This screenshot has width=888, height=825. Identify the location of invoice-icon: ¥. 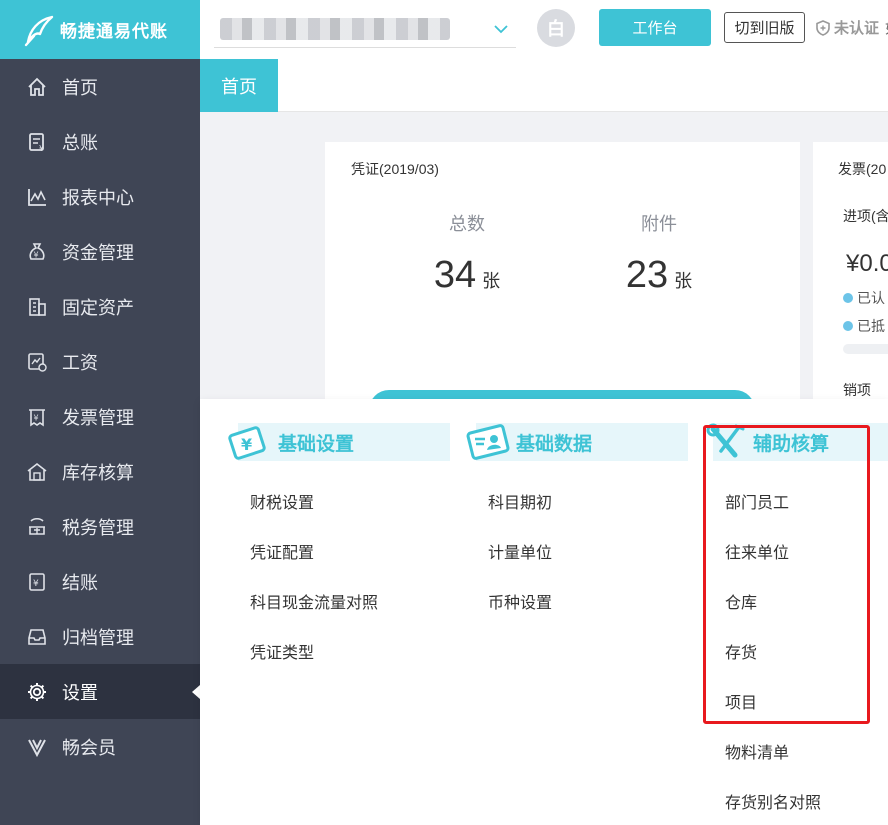
(37, 417).